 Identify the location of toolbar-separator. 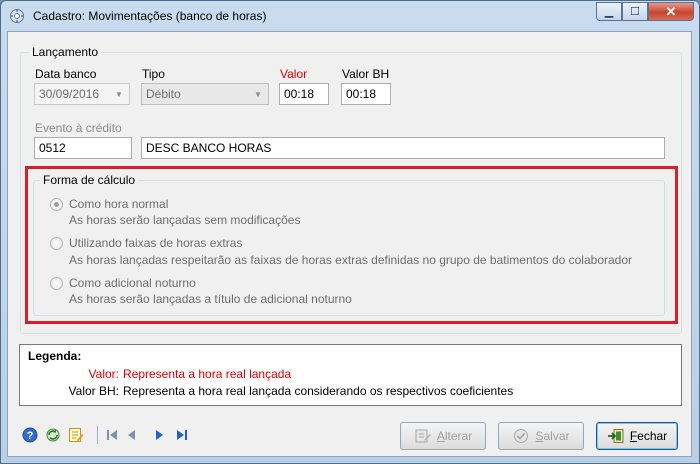
(97, 435).